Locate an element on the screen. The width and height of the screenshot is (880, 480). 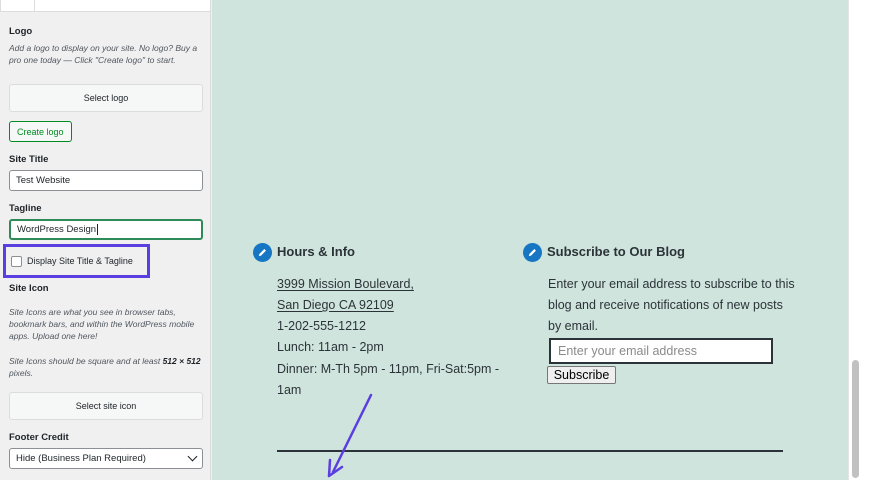
footer-credit-select: Hide (Business Plan Required) is located at coordinates (106, 458).